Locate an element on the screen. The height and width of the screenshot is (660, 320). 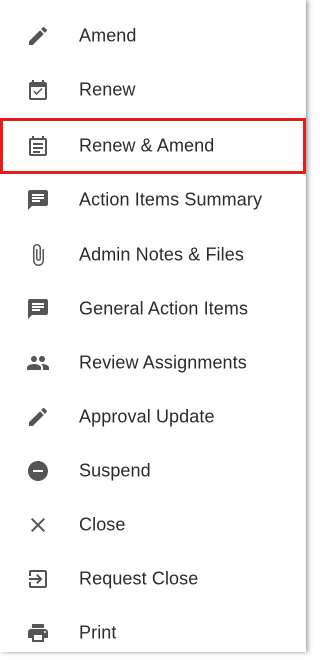
menu-item-label: Close is located at coordinates (102, 524).